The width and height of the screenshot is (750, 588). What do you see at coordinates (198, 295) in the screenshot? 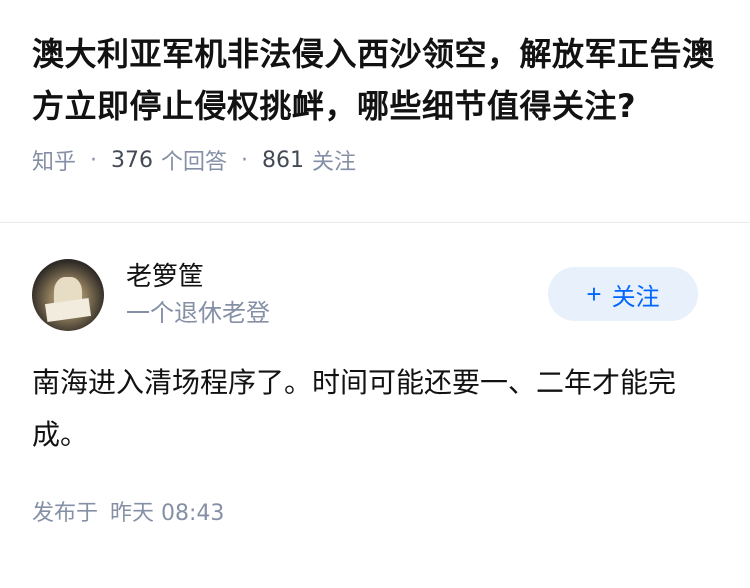
I see `author-info: 老箩筐 一个退休老登` at bounding box center [198, 295].